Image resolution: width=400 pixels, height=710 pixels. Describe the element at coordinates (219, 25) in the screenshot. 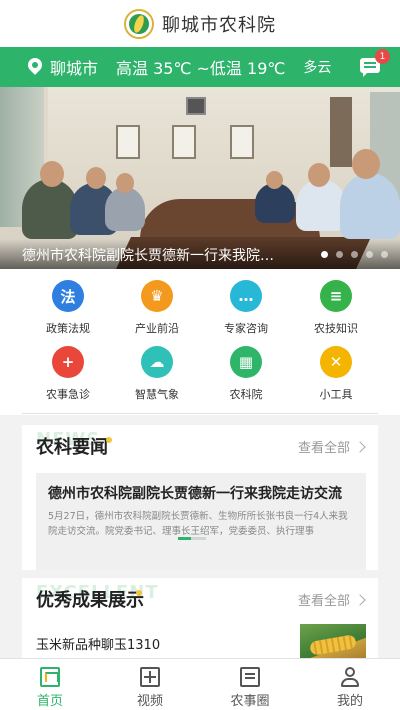

I see `app-title: 聊城市农科院` at that location.